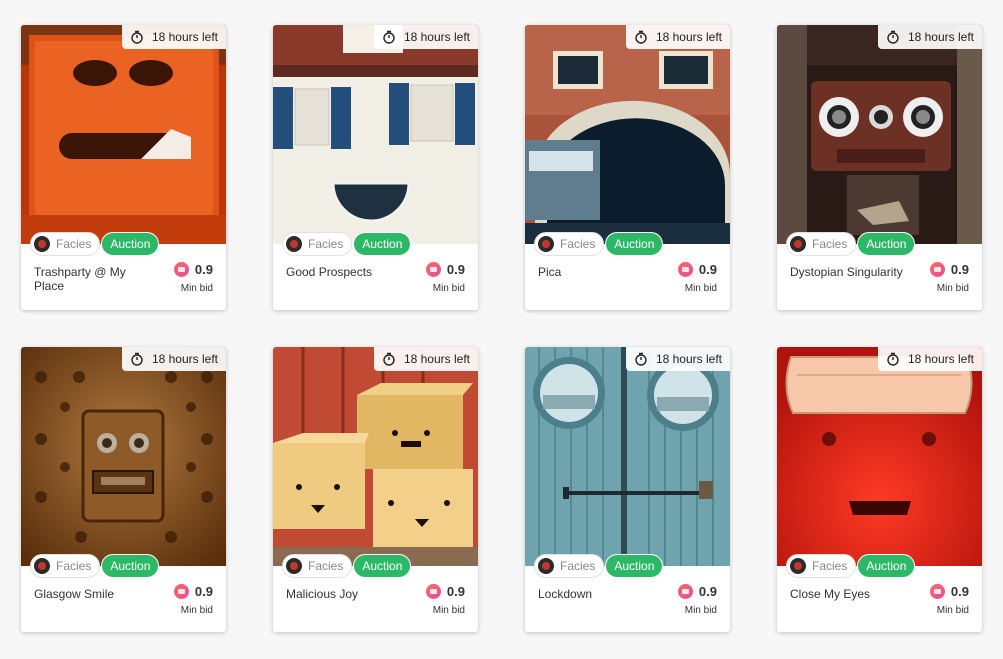  What do you see at coordinates (850, 594) in the screenshot?
I see `nft-title: Close My Eyes` at bounding box center [850, 594].